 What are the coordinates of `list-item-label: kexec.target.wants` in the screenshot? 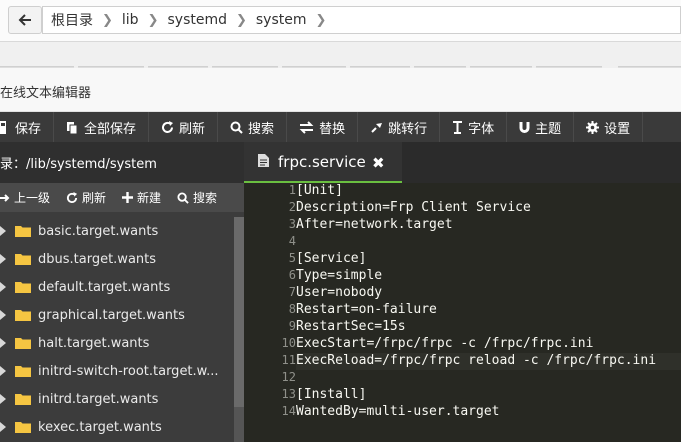 It's located at (100, 427).